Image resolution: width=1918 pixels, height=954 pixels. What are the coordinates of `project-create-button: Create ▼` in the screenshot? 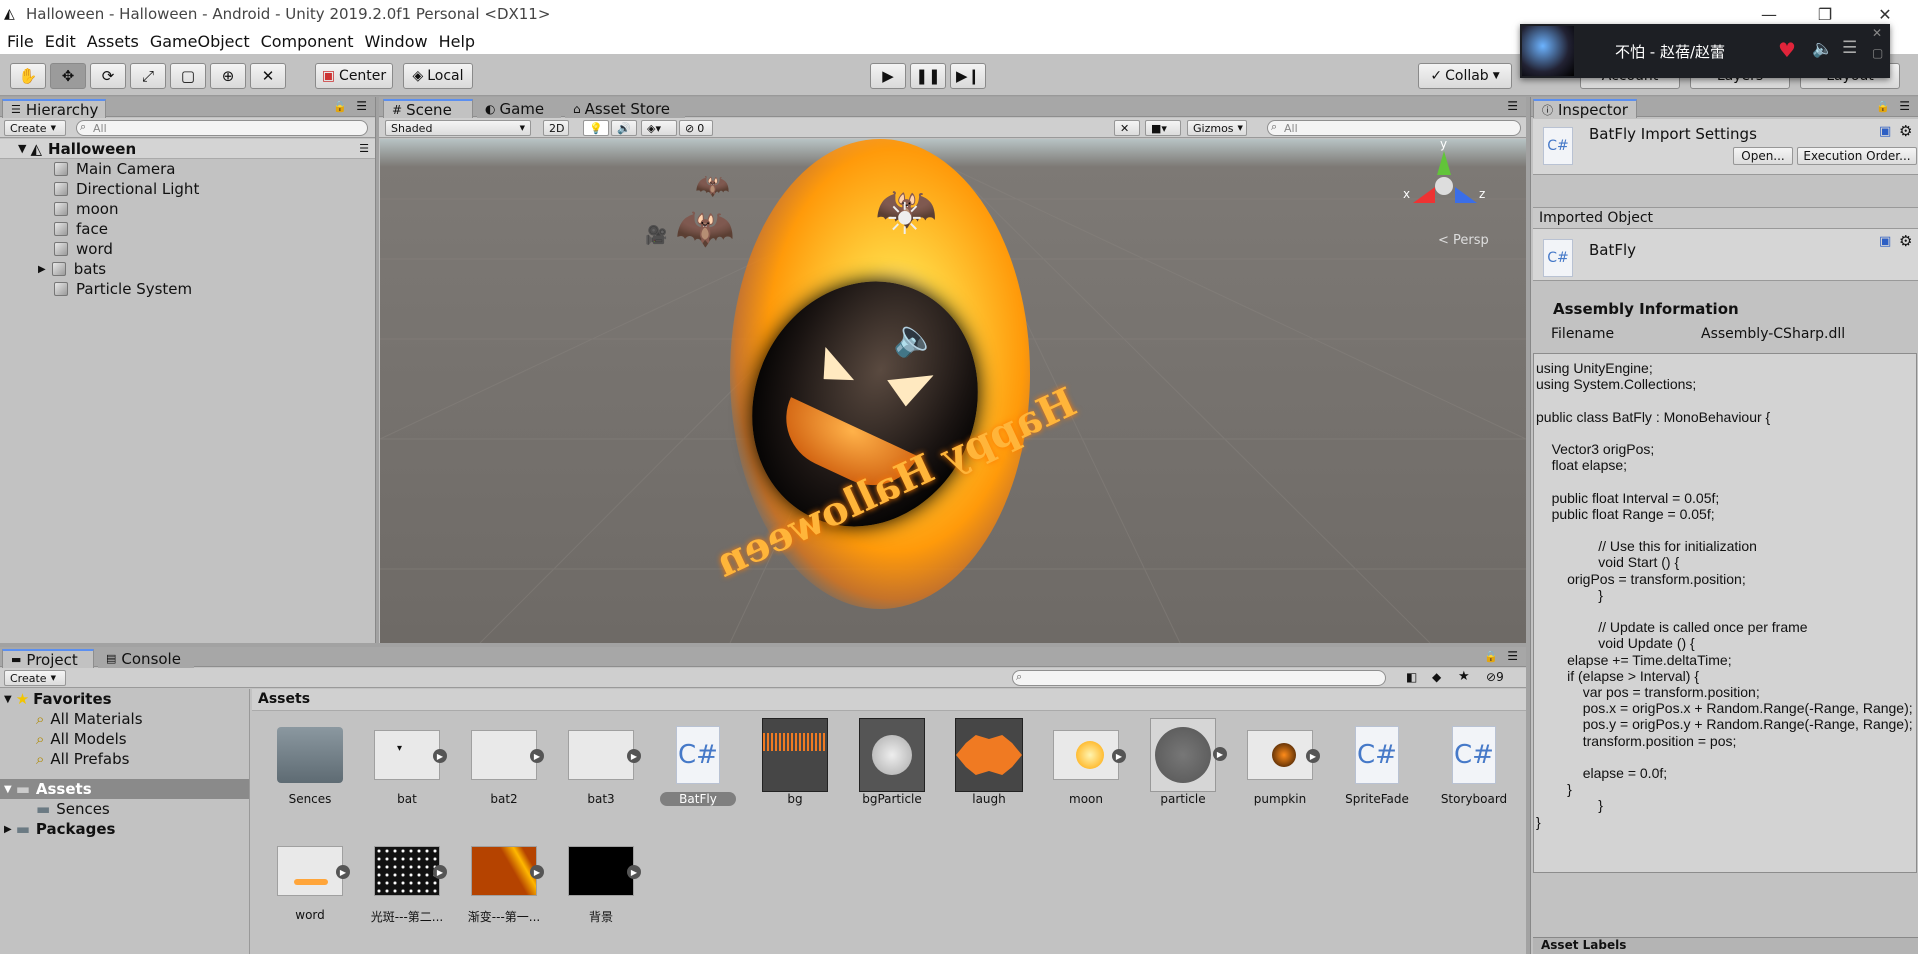 It's located at (35, 678).